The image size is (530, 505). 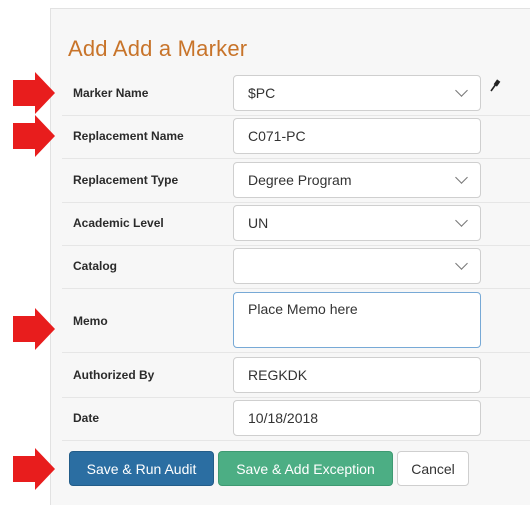 I want to click on date-input: 10/18/2018, so click(x=357, y=418).